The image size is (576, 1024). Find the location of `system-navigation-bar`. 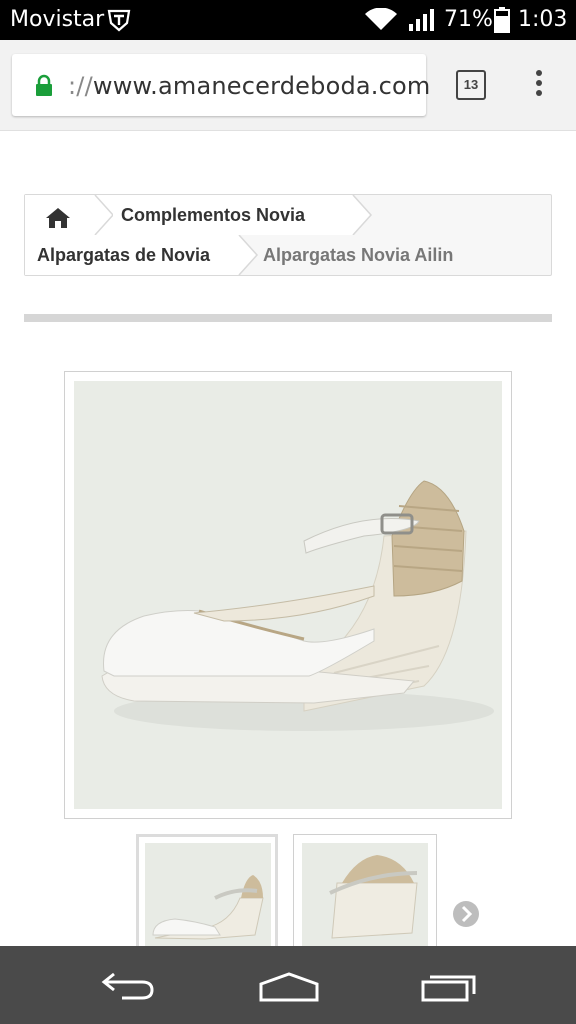

system-navigation-bar is located at coordinates (288, 985).